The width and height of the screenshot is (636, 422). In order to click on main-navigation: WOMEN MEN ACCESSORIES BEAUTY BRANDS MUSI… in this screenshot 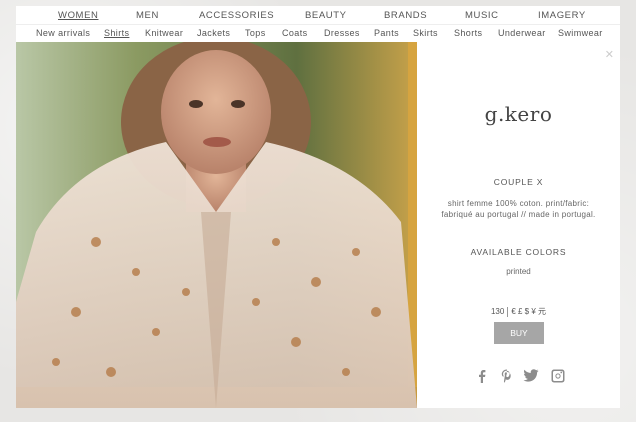, I will do `click(318, 15)`.